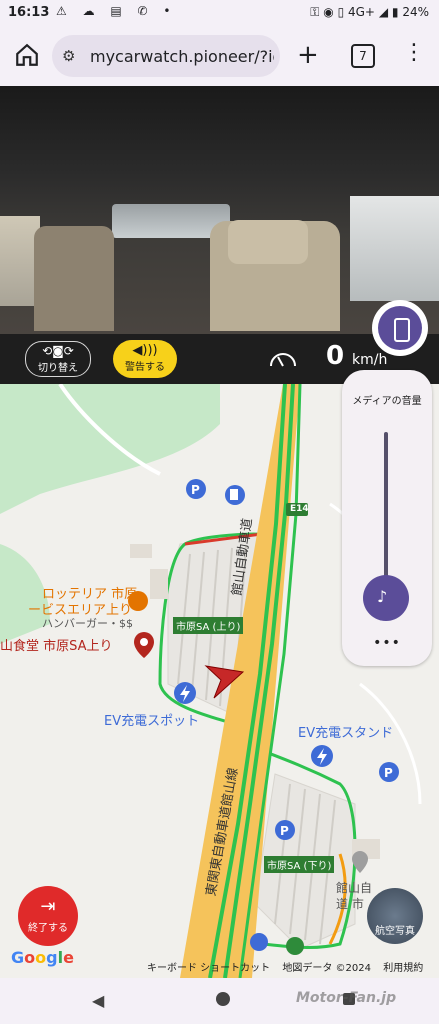 The width and height of the screenshot is (439, 1024). Describe the element at coordinates (327, 968) in the screenshot. I see `map-data-text: 地図データ ©2024` at that location.